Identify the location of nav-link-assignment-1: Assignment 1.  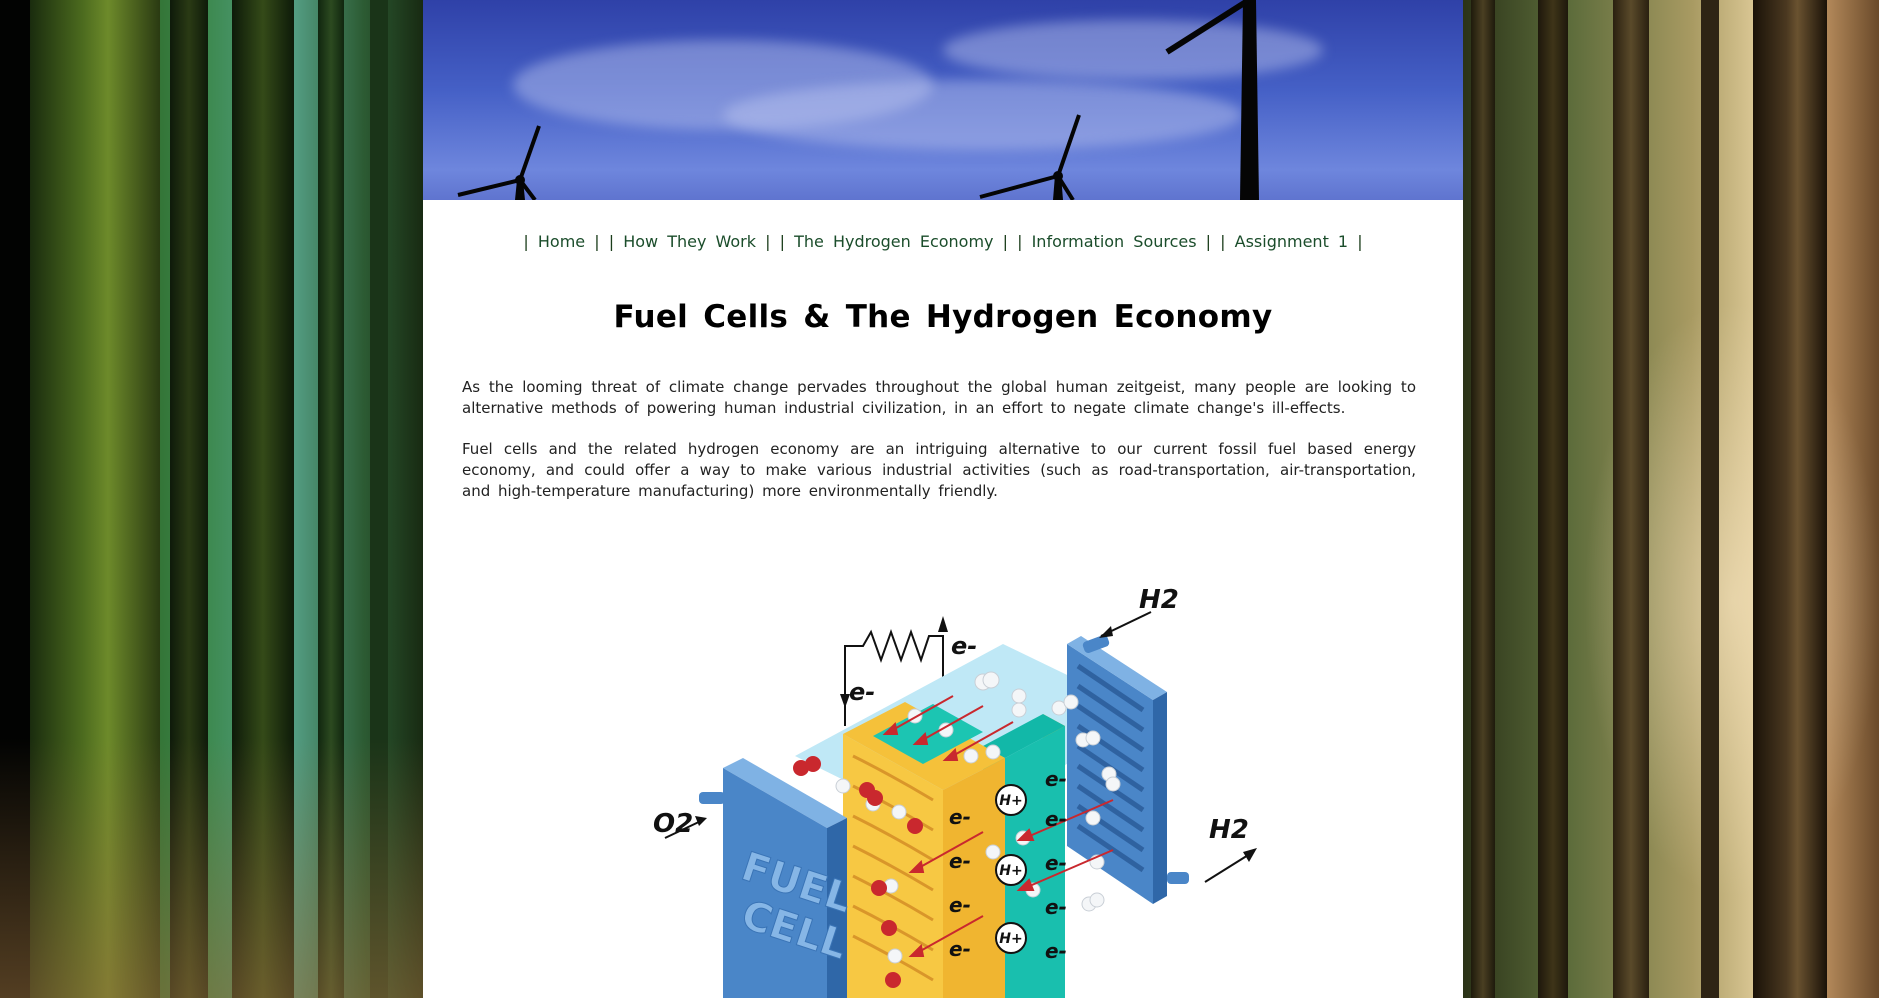
(1291, 241).